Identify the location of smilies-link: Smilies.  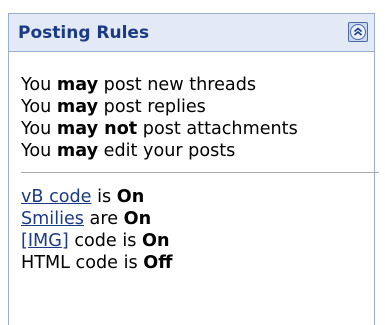
(52, 219).